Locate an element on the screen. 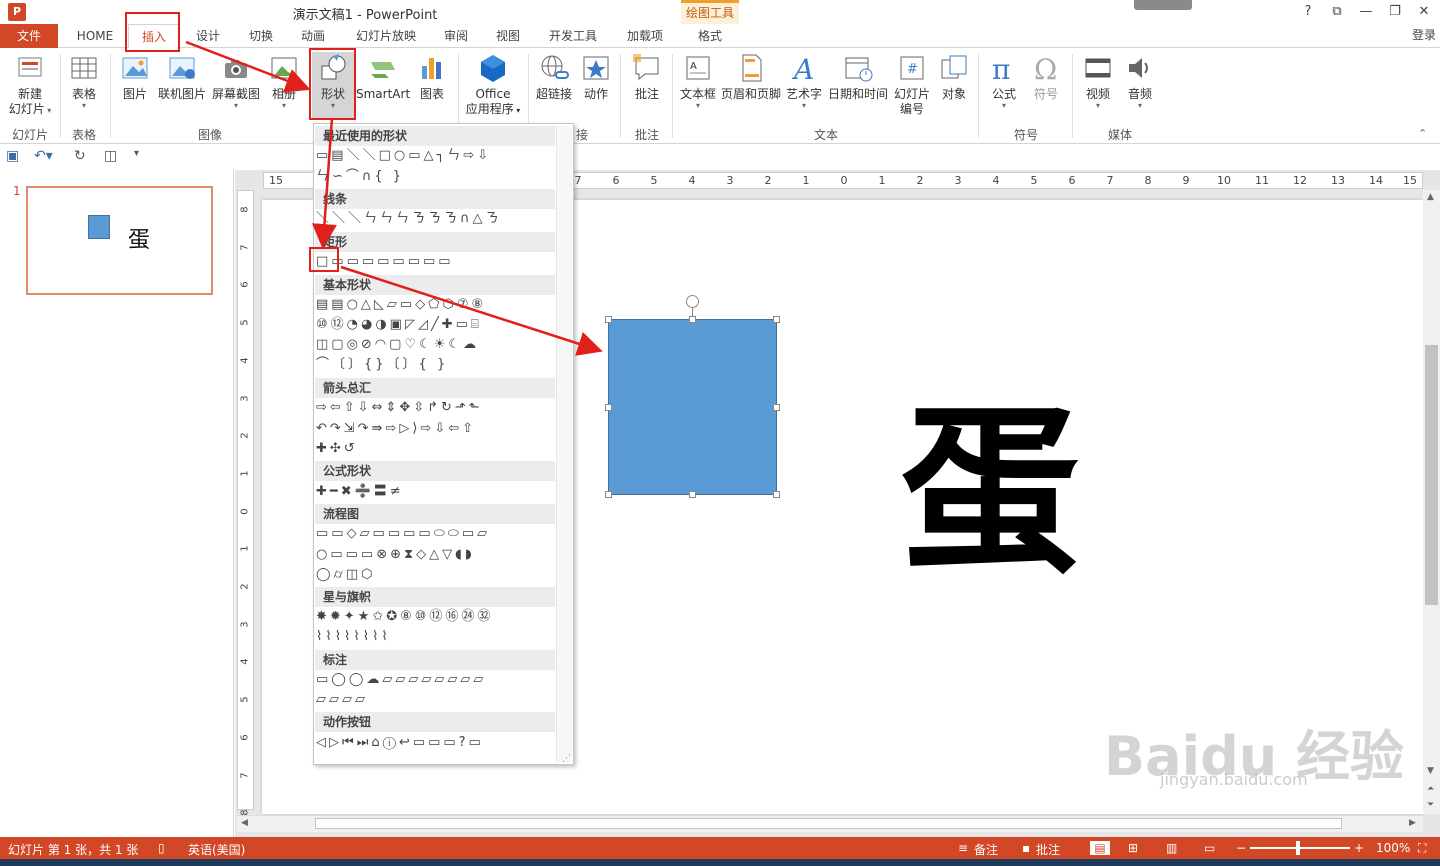 The width and height of the screenshot is (1440, 866). account-widget is located at coordinates (1163, 5).